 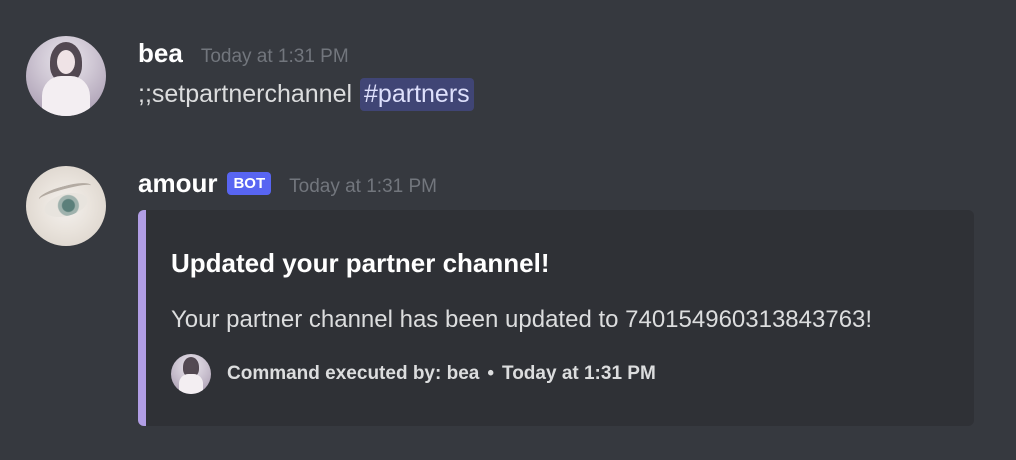 I want to click on username: bea, so click(x=160, y=53).